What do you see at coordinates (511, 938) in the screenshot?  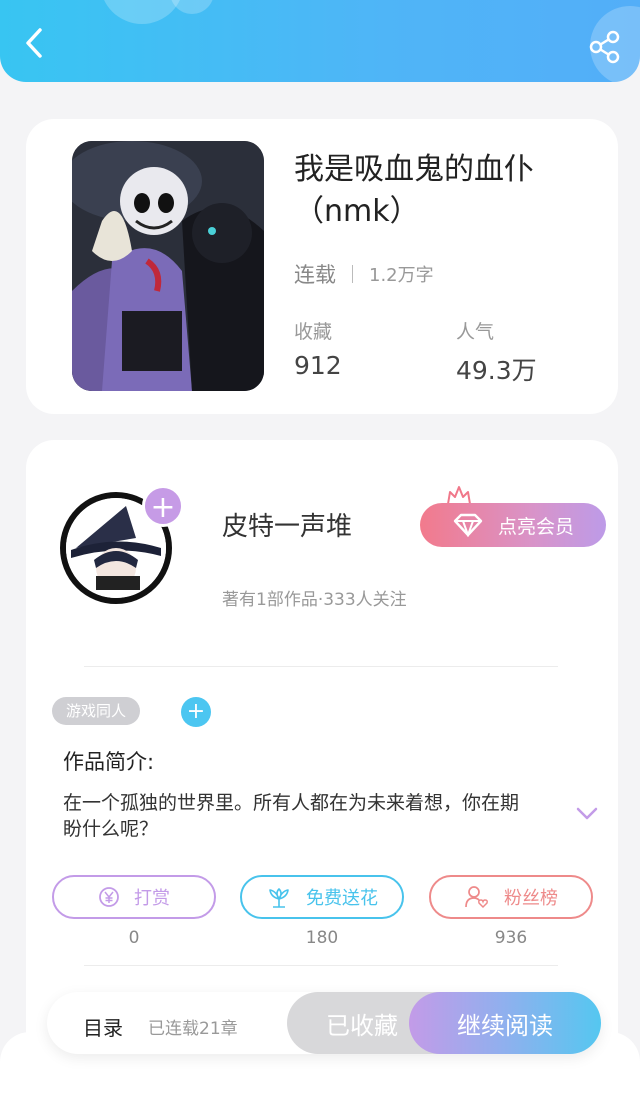 I see `fan-count: 936` at bounding box center [511, 938].